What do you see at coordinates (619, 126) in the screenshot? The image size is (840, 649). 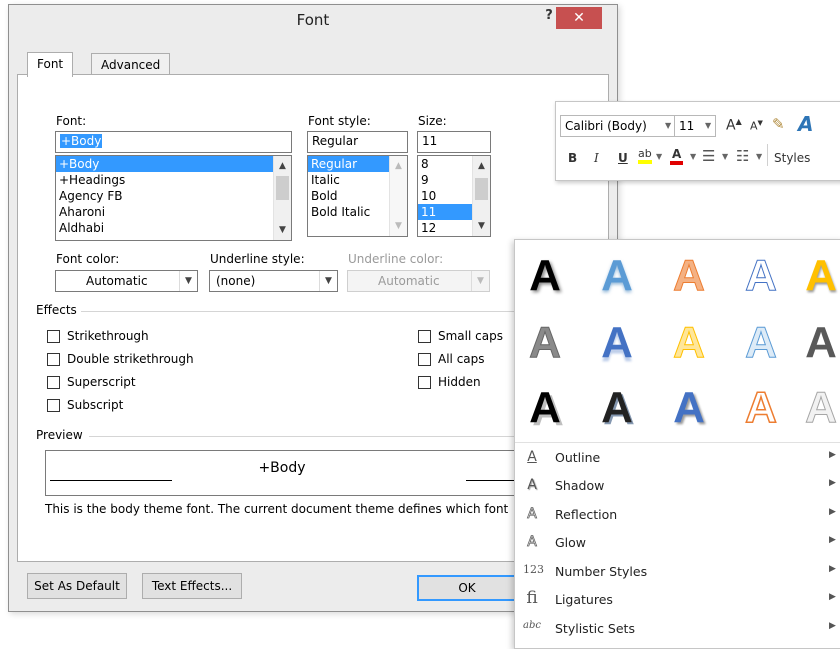 I see `font-name-combo: Calibri (Body) ▼` at bounding box center [619, 126].